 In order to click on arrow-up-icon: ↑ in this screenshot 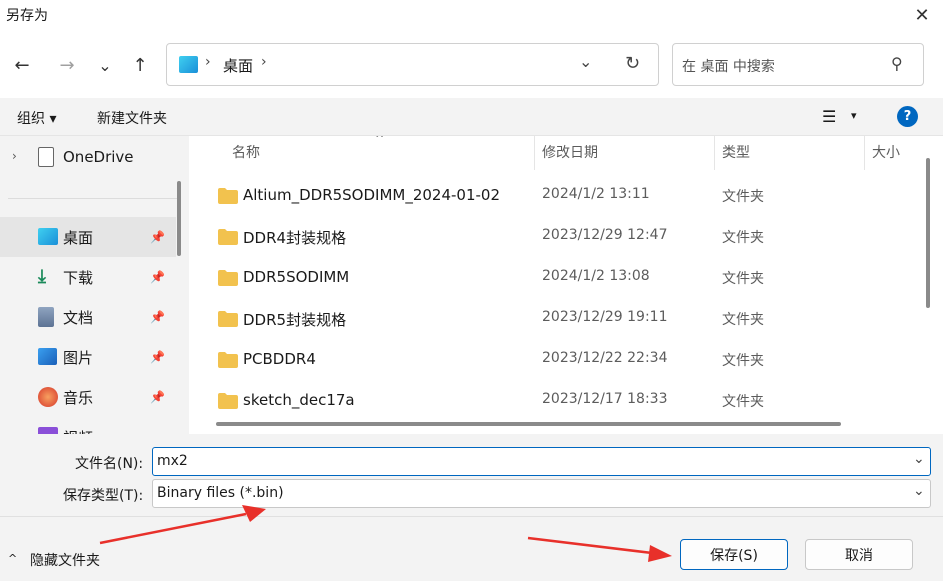, I will do `click(140, 65)`.